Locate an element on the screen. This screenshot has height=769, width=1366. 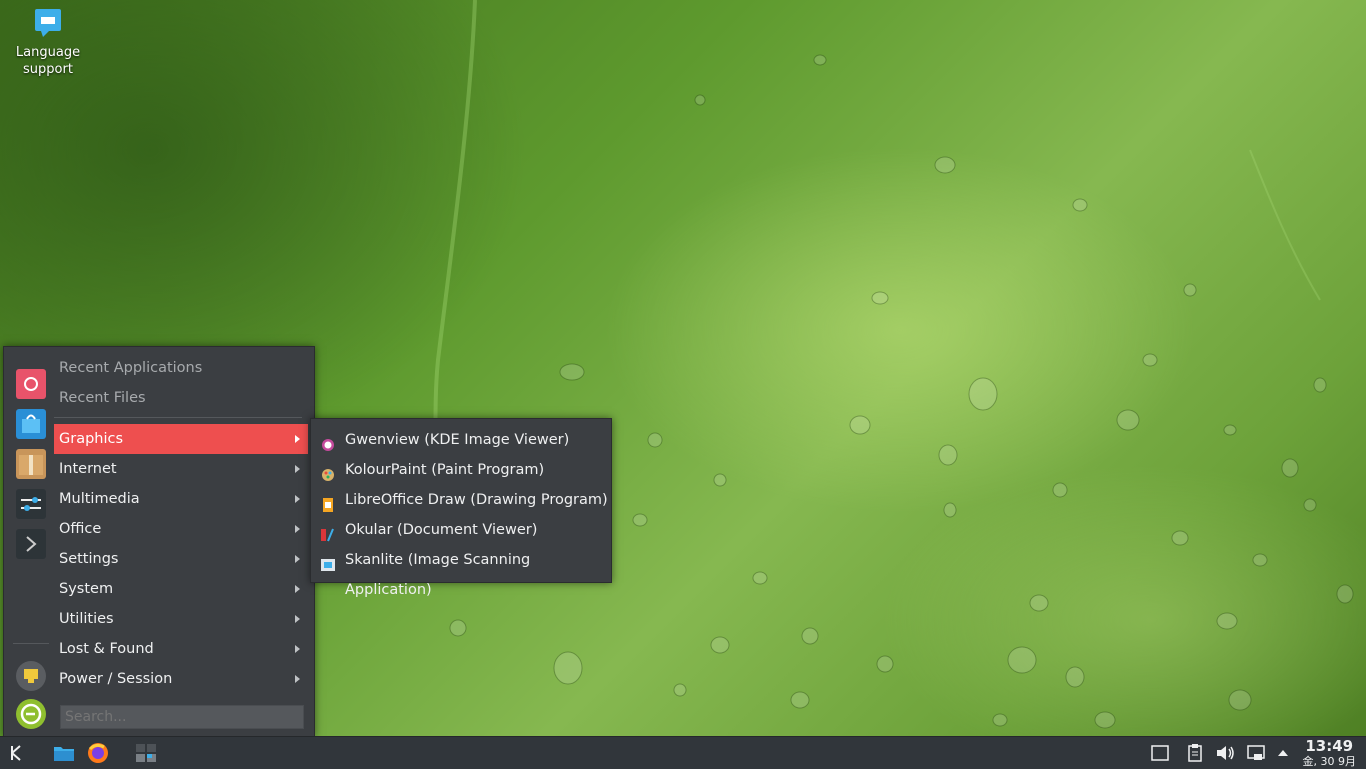
digital-clock: 13:49 金, 30 9月 is located at coordinates (1329, 753).